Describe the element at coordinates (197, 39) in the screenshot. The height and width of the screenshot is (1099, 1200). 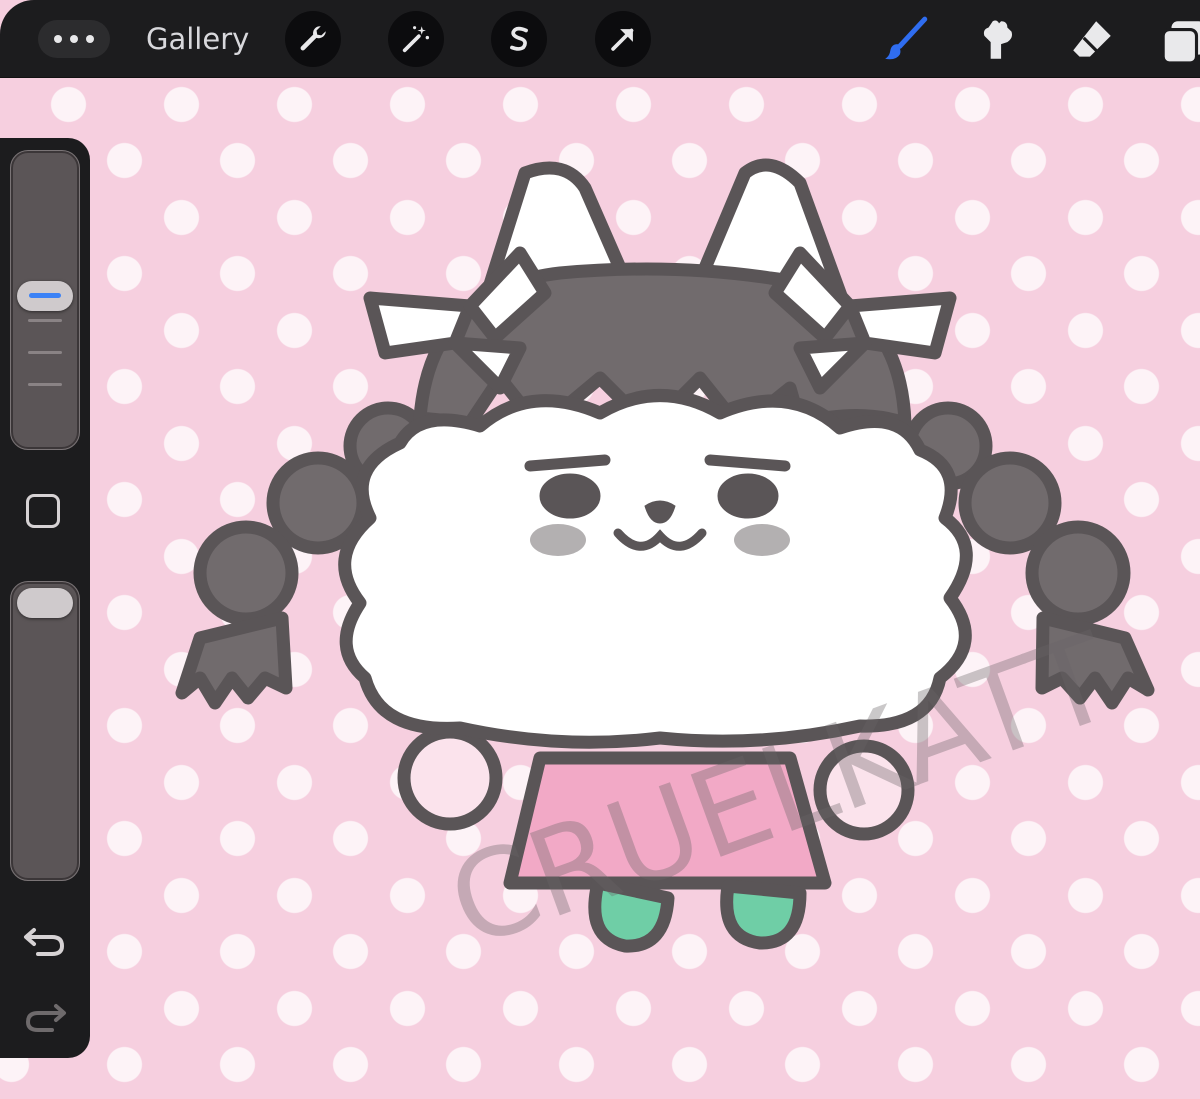
I see `gallery-button: Gallery` at that location.